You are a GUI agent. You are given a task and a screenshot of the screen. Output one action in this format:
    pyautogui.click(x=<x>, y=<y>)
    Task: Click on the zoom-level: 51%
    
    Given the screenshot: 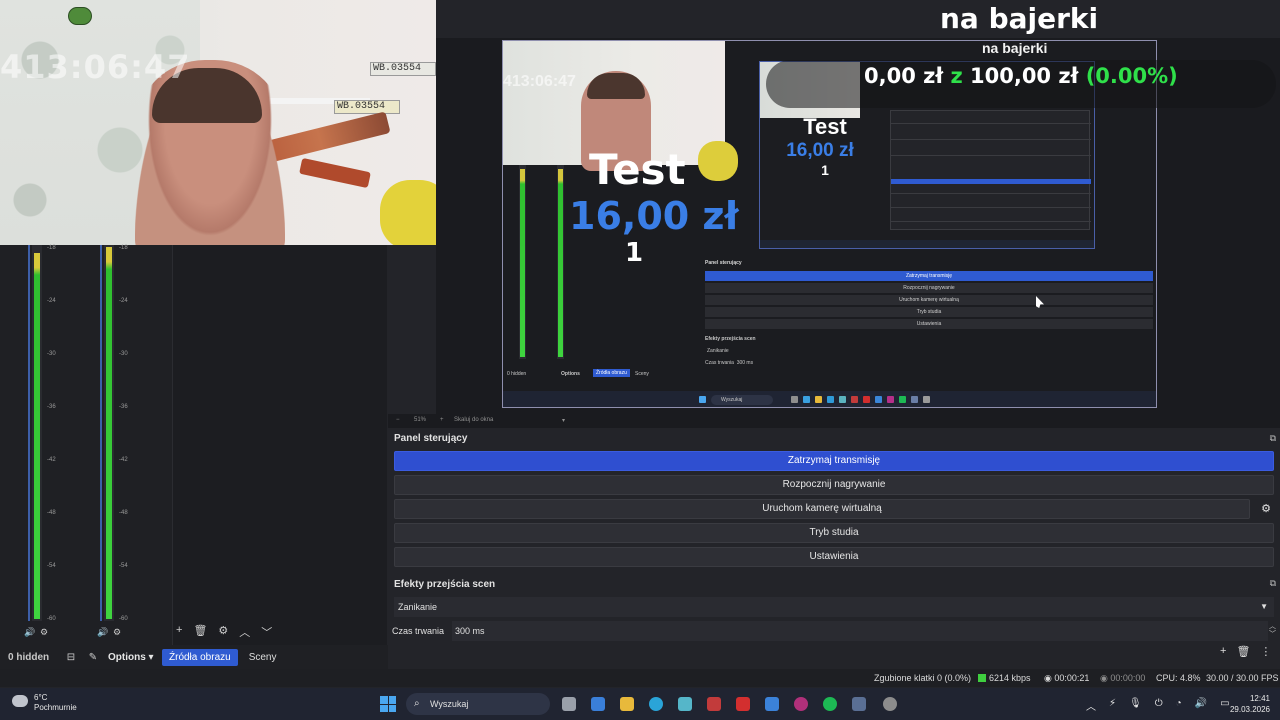 What is the action you would take?
    pyautogui.click(x=420, y=420)
    